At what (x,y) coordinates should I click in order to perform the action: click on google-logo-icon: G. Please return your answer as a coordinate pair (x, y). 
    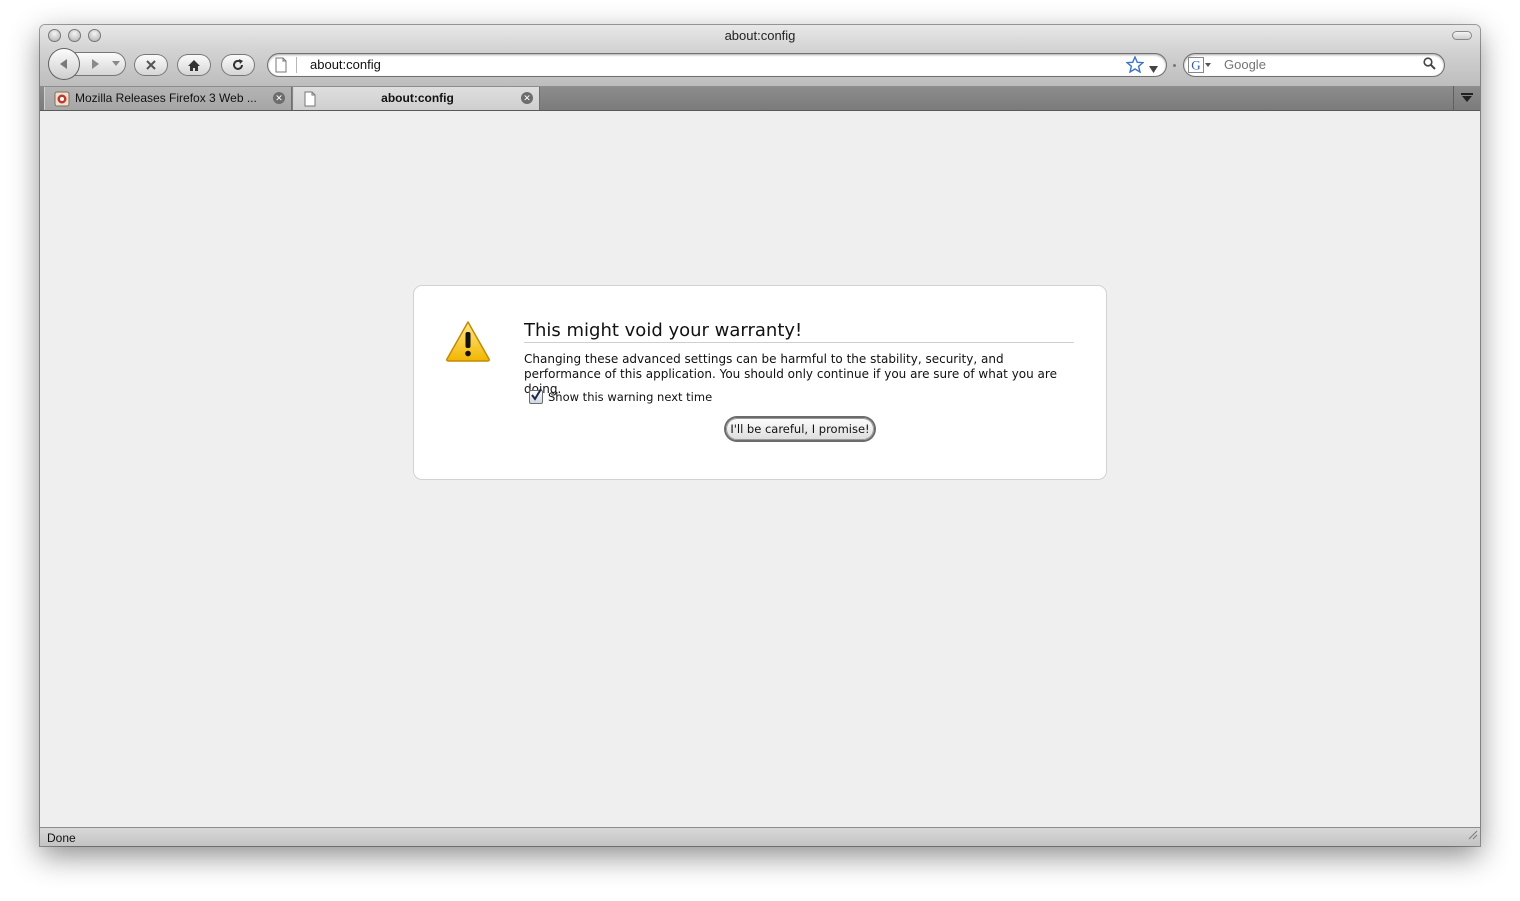
    Looking at the image, I should click on (1196, 65).